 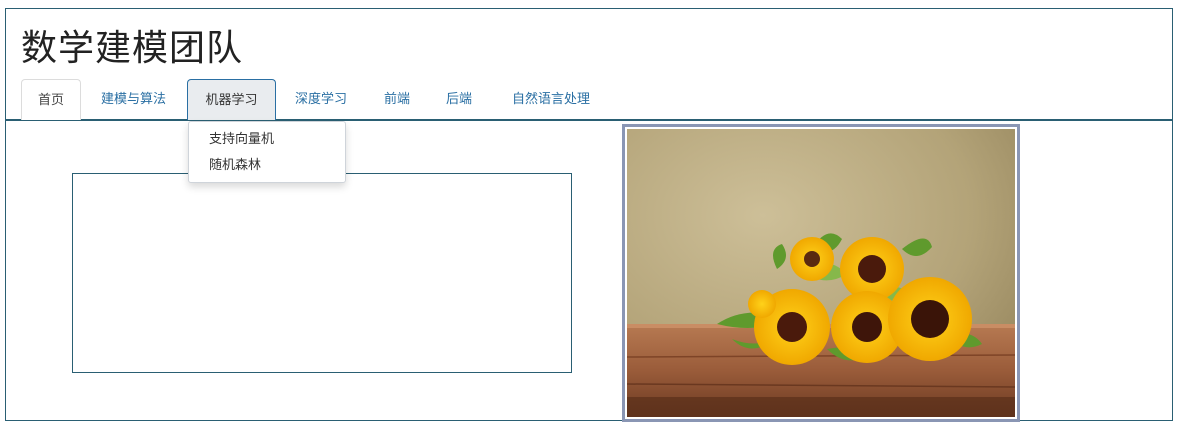 I want to click on tab-modeling-algorithms: 建模与算法, so click(x=133, y=99).